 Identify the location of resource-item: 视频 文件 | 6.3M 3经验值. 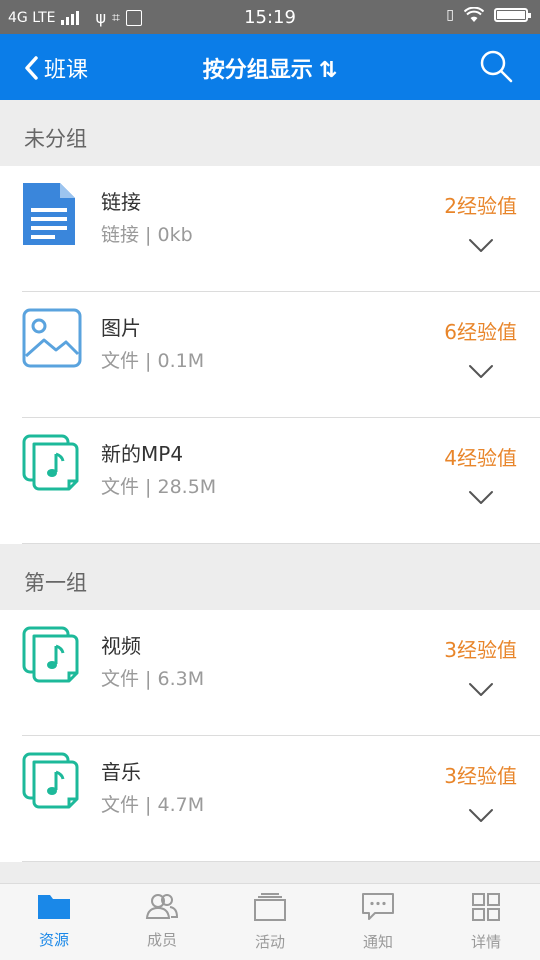
(270, 673).